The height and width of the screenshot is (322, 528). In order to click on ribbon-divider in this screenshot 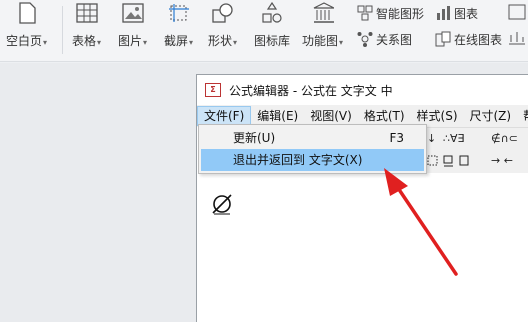, I will do `click(62, 30)`.